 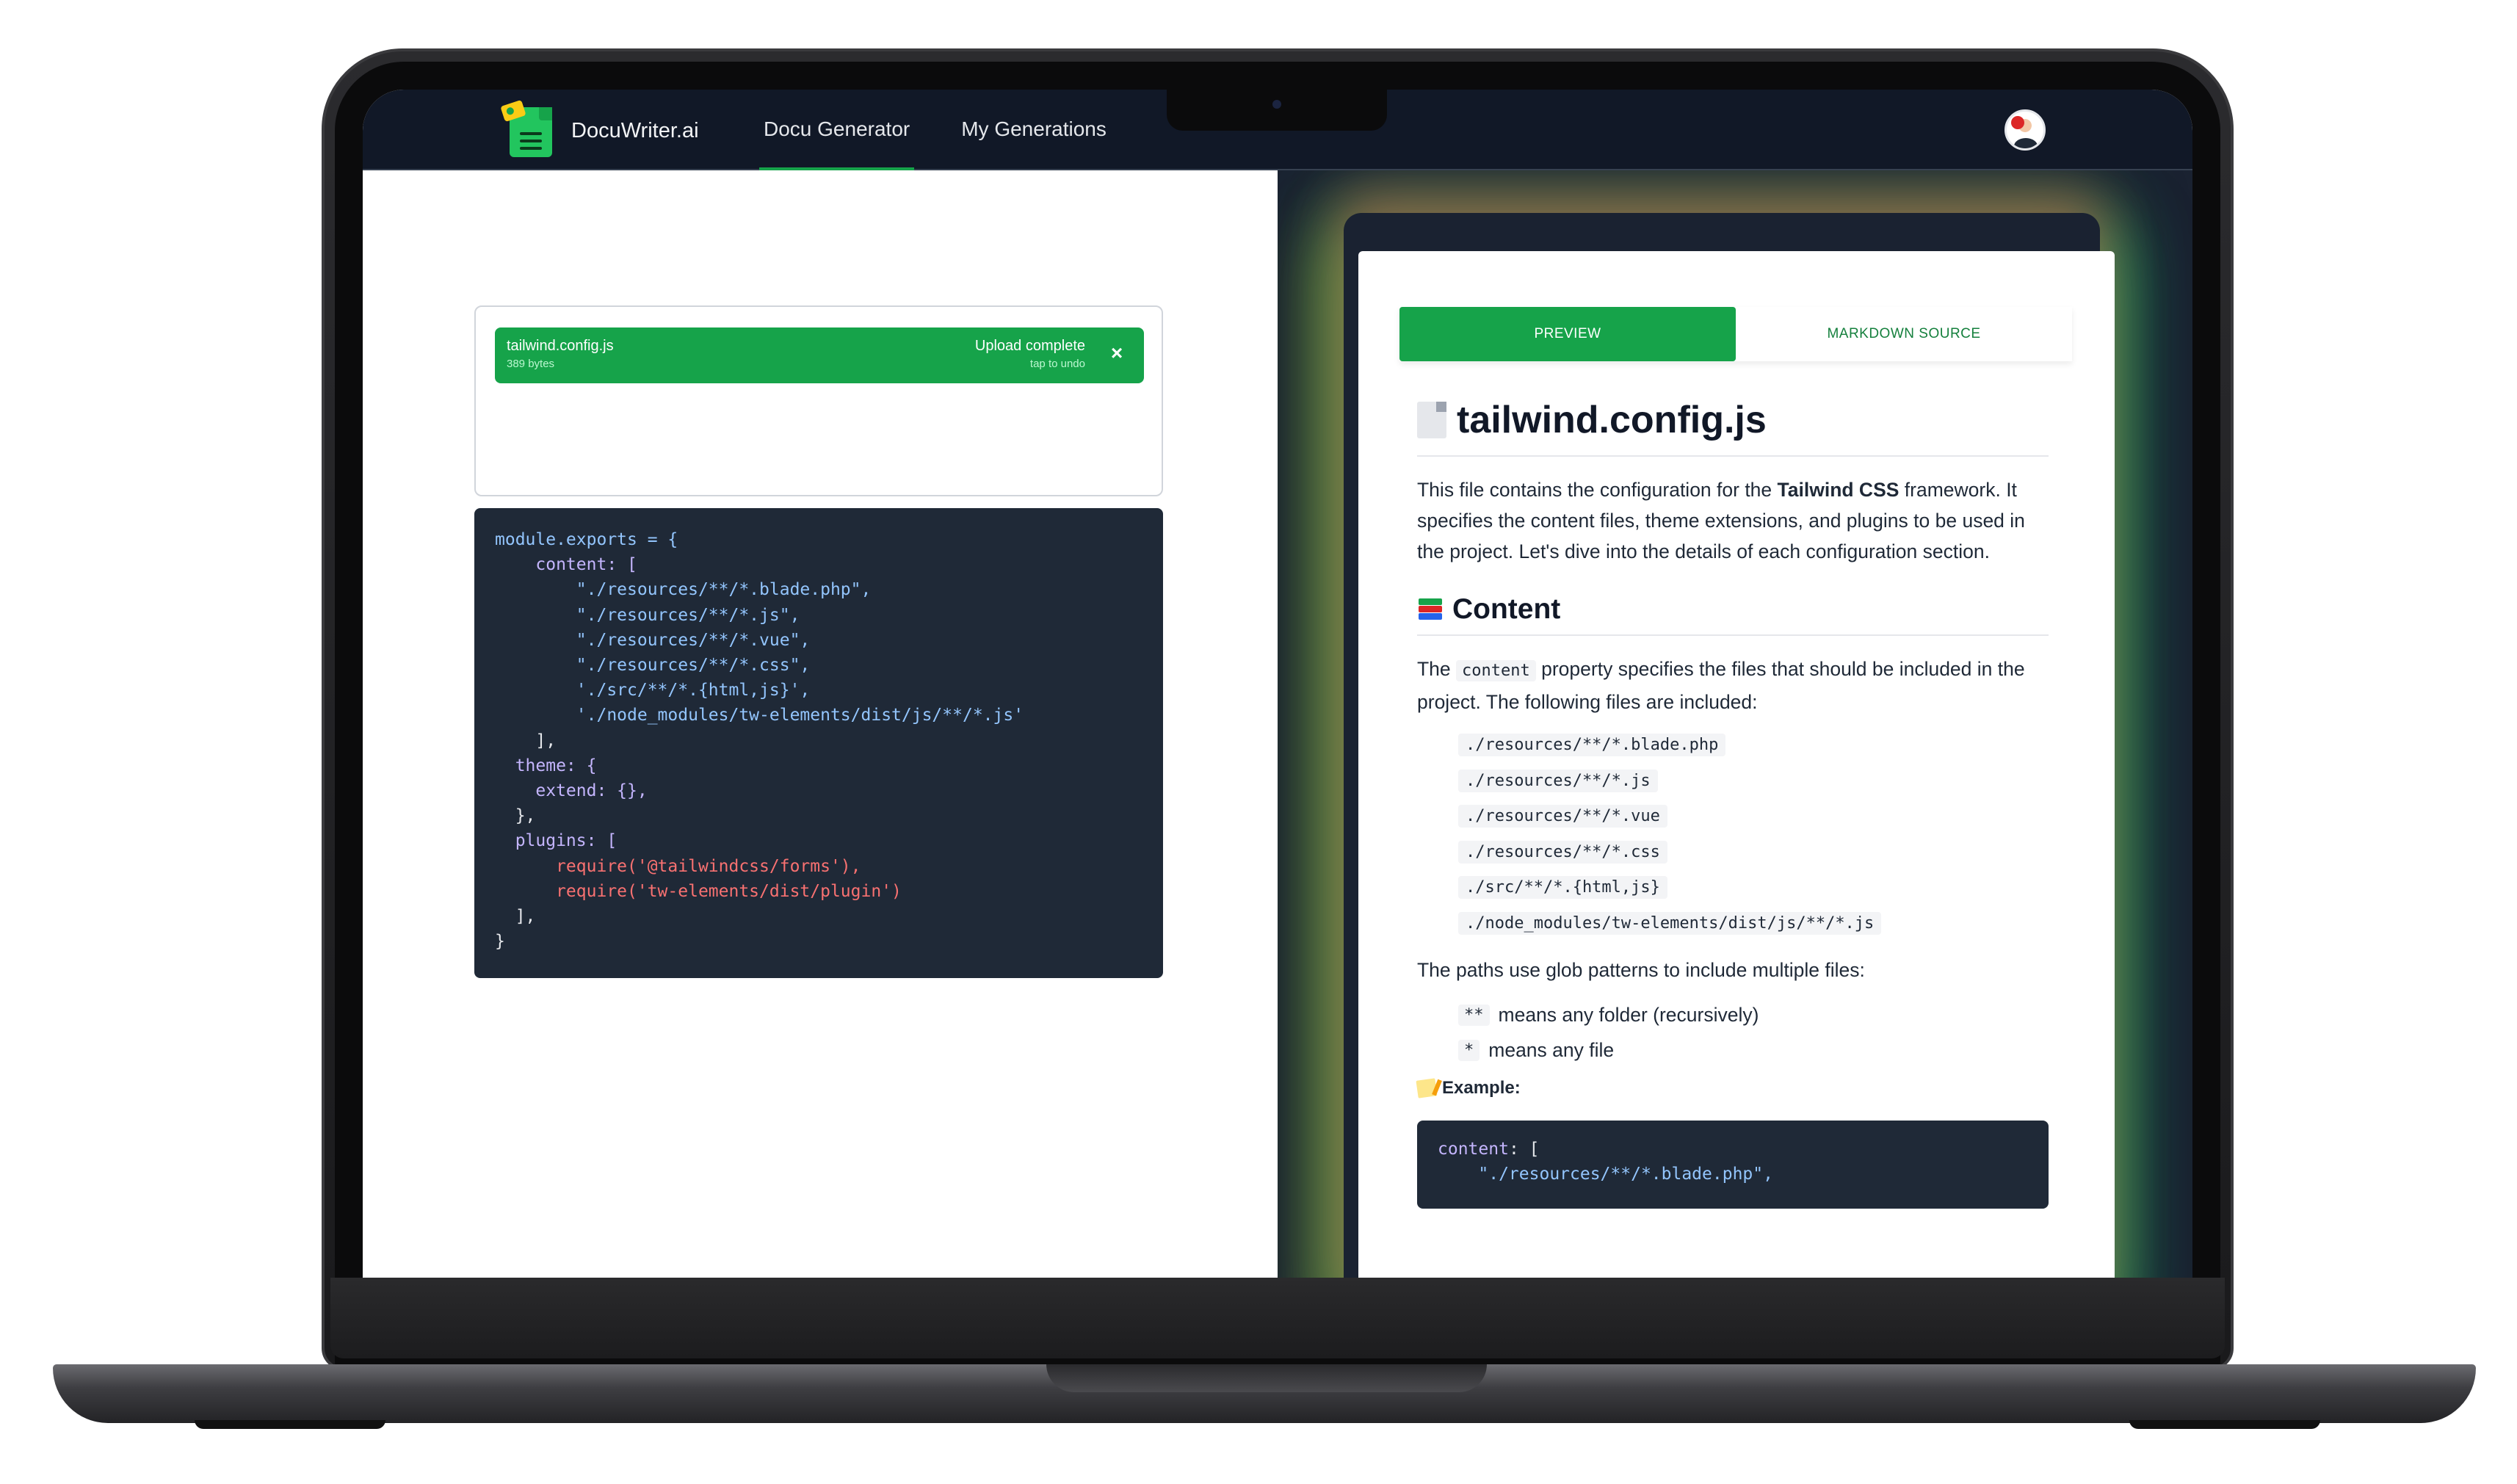 What do you see at coordinates (1551, 1049) in the screenshot?
I see `glob-text: means any file` at bounding box center [1551, 1049].